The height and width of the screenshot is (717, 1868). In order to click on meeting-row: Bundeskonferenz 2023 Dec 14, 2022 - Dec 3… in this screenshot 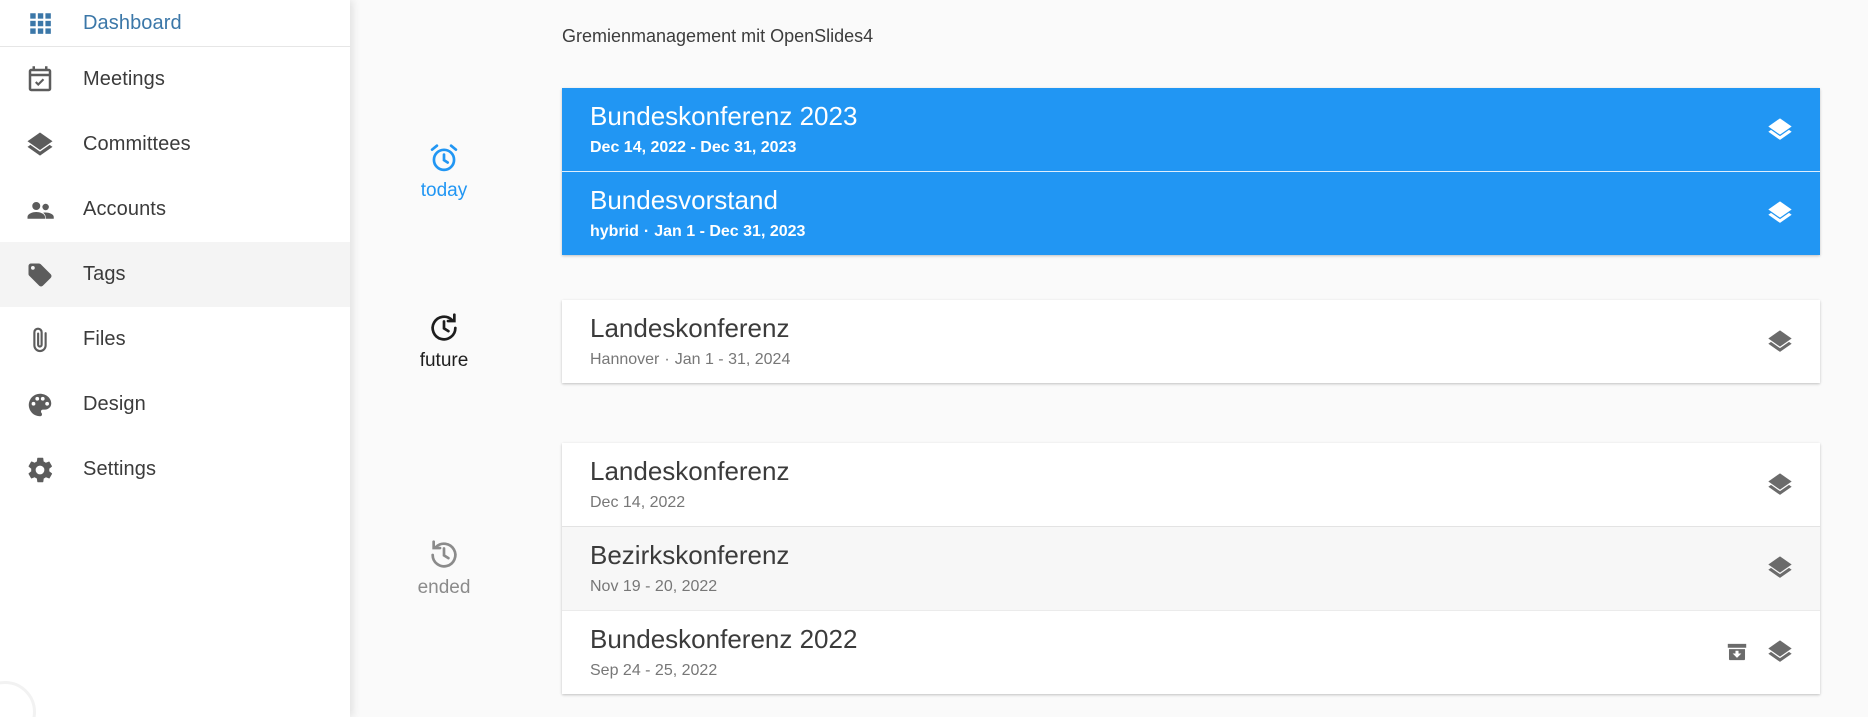, I will do `click(1191, 129)`.